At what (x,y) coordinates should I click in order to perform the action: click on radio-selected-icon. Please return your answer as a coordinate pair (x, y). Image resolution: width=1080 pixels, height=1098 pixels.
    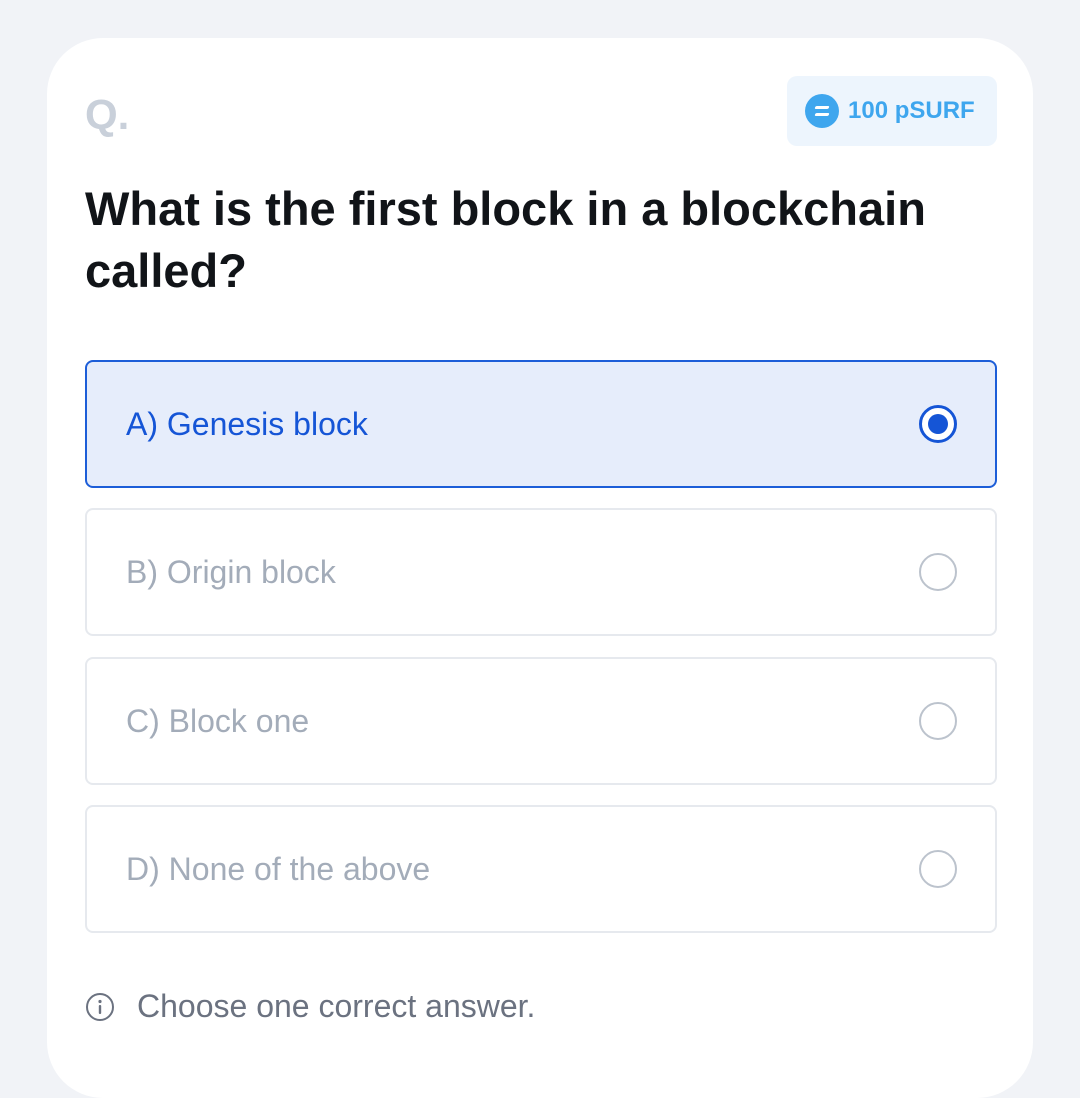
    Looking at the image, I should click on (938, 424).